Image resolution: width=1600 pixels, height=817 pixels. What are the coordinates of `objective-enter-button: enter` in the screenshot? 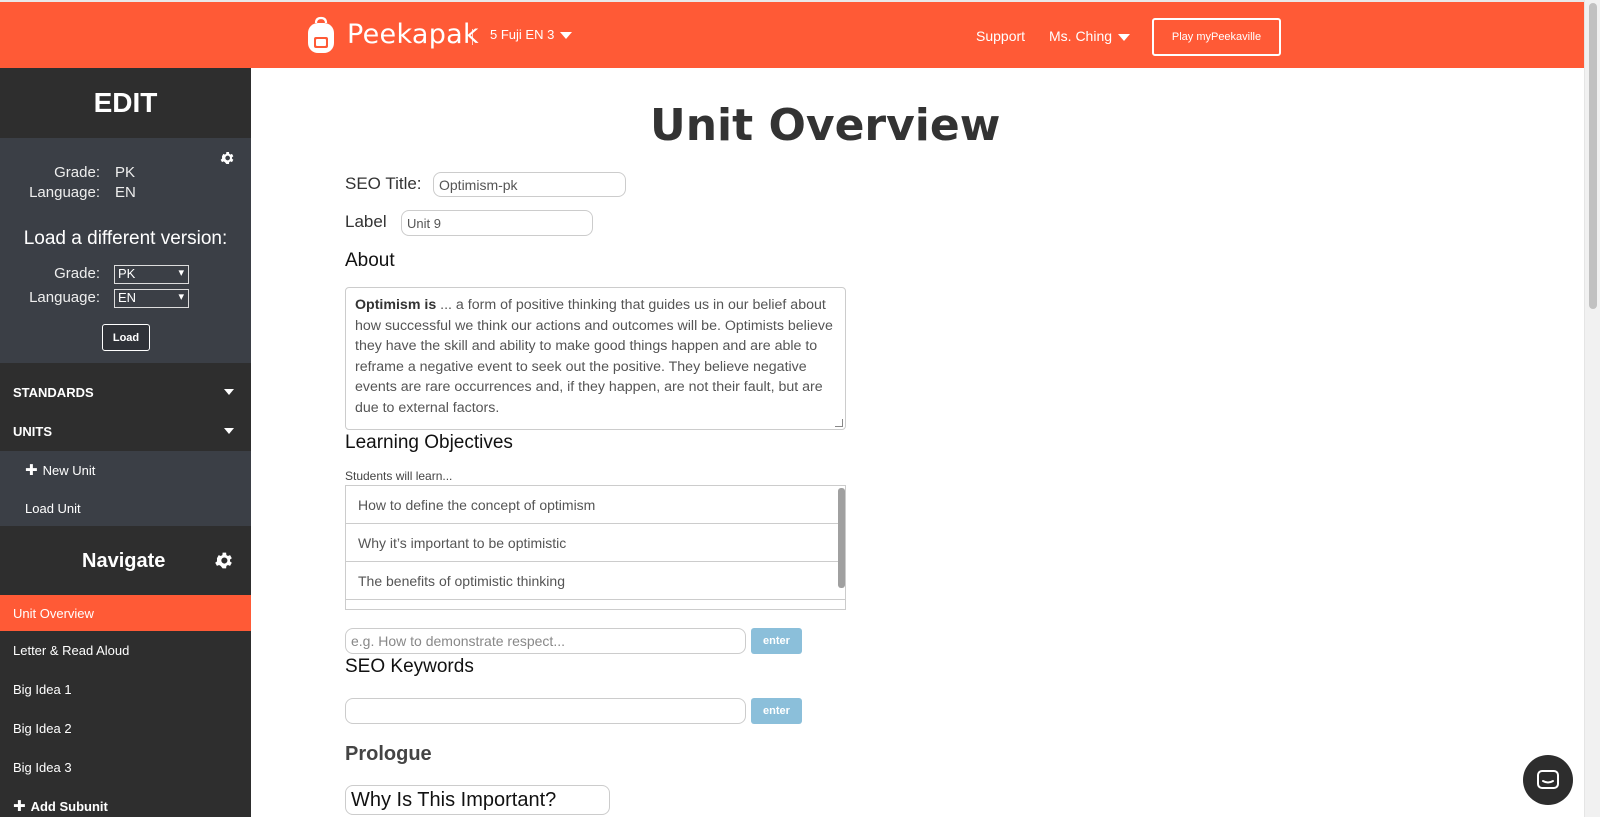 It's located at (776, 641).